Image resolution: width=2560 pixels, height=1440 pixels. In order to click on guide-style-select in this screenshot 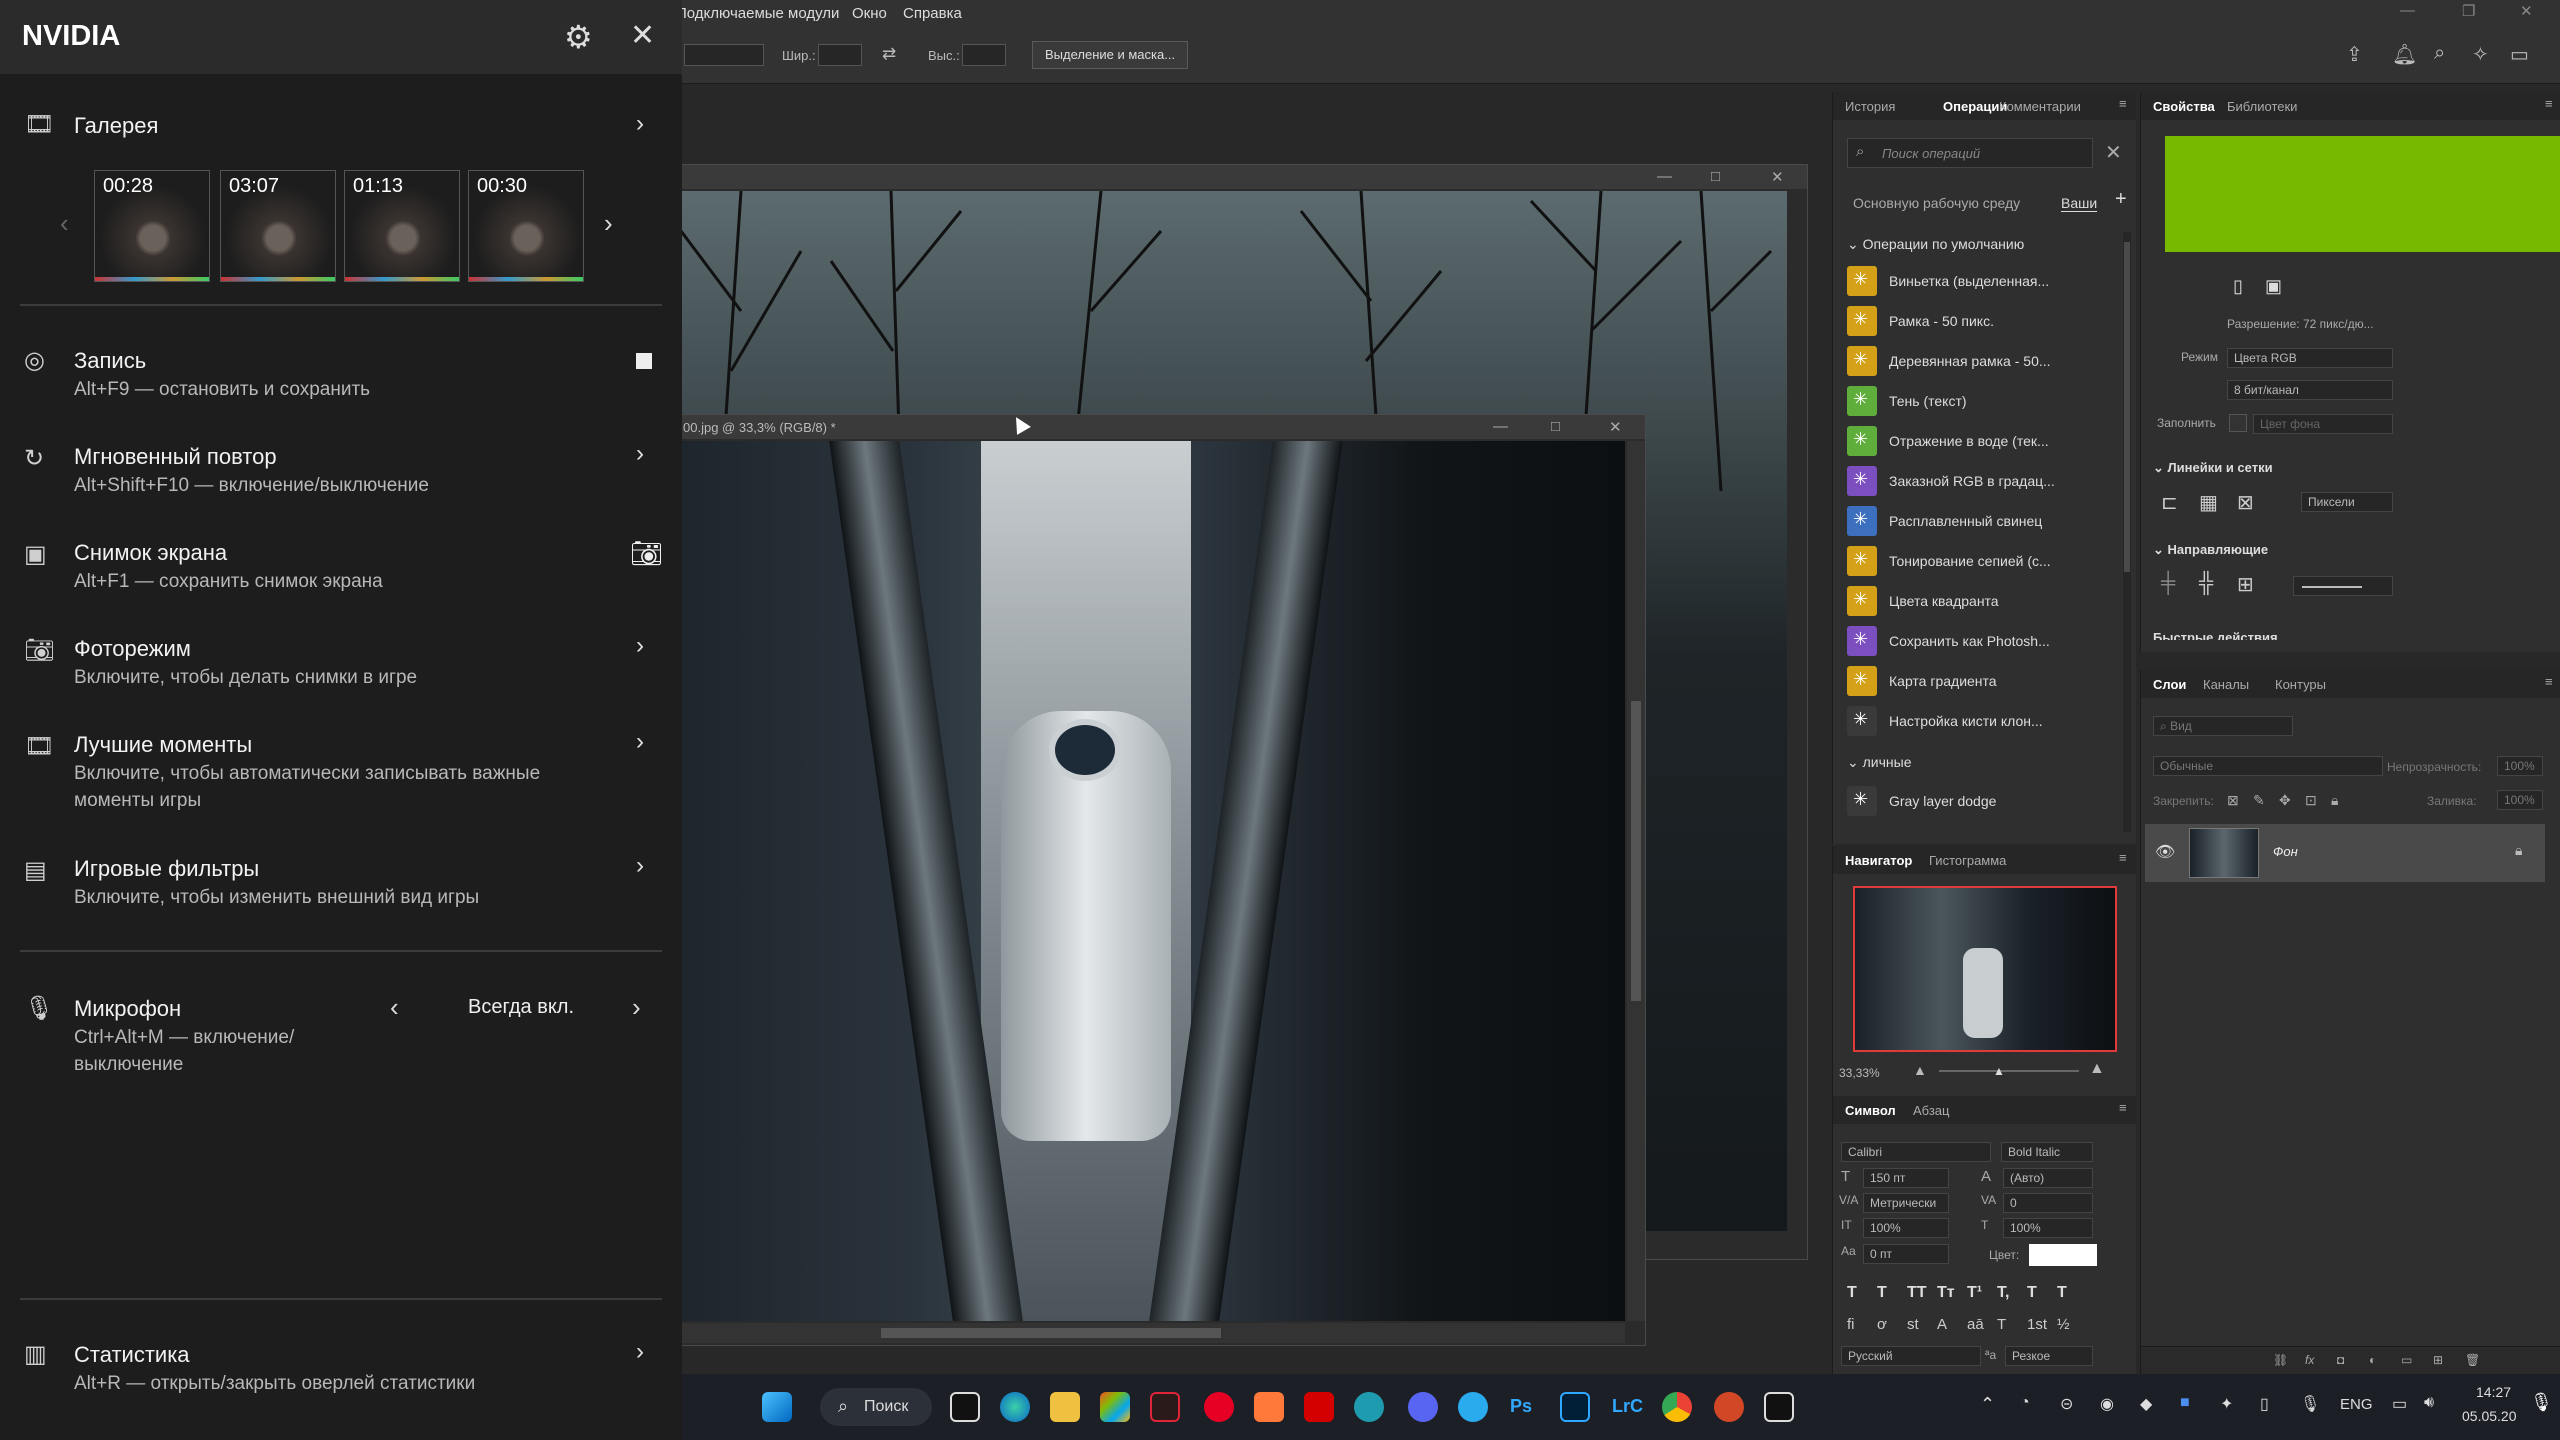, I will do `click(2343, 586)`.